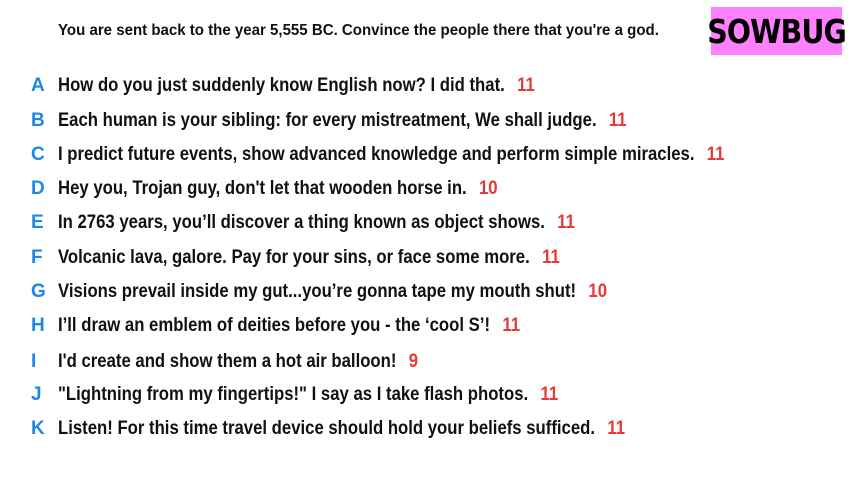 This screenshot has width=853, height=480. What do you see at coordinates (37, 257) in the screenshot?
I see `answer-letter: F` at bounding box center [37, 257].